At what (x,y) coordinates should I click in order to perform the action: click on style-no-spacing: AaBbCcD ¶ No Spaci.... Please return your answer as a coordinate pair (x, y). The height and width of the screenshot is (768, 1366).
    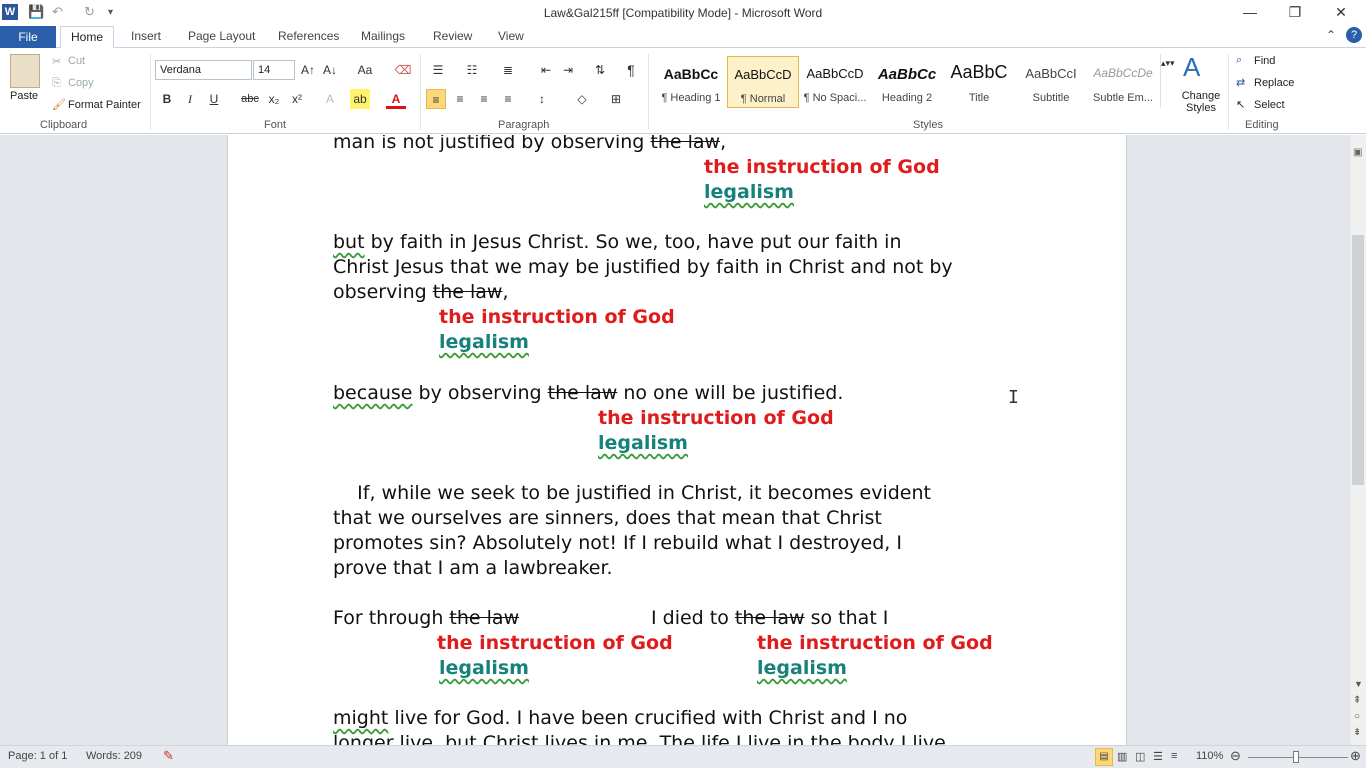
    Looking at the image, I should click on (835, 82).